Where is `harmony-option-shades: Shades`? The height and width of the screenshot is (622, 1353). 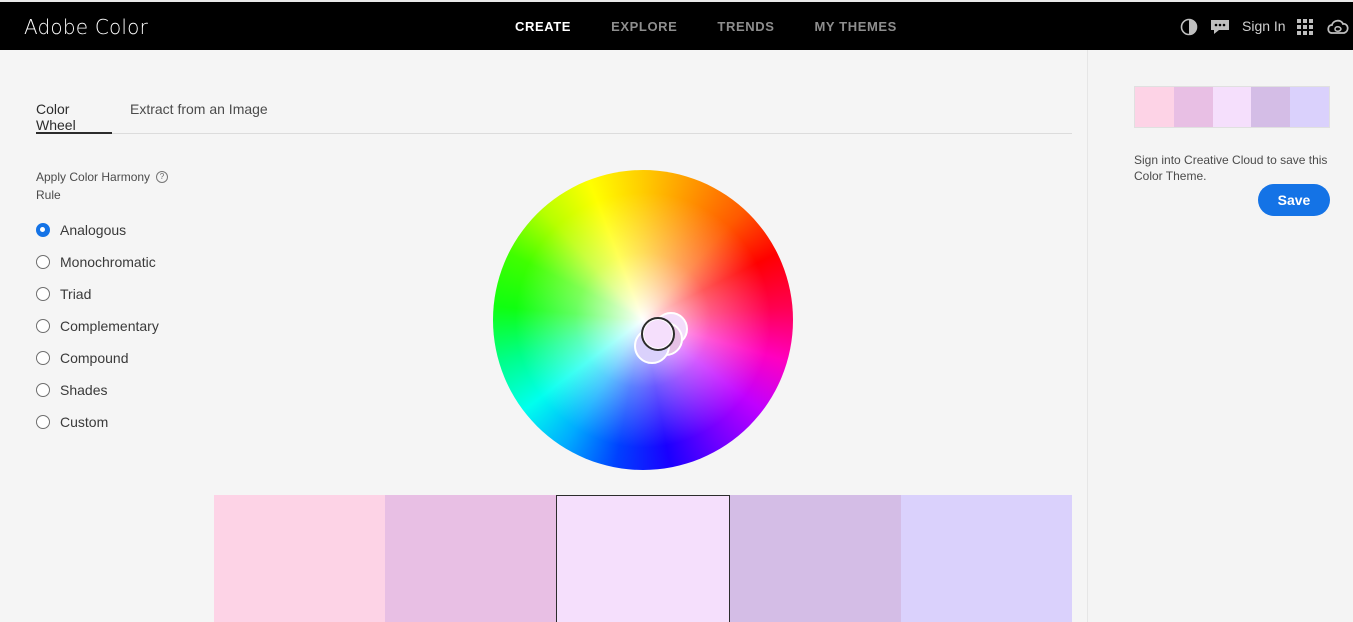
harmony-option-shades: Shades is located at coordinates (71, 390).